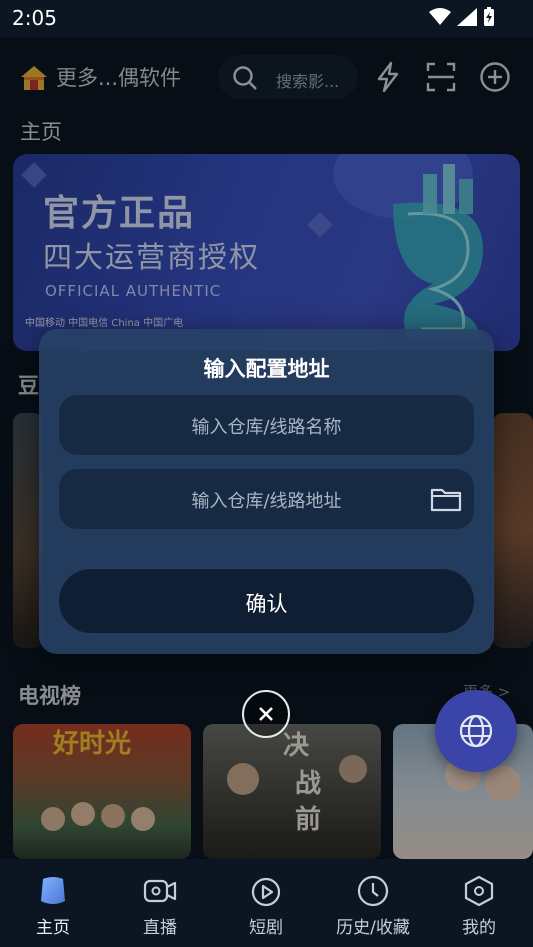 The height and width of the screenshot is (947, 533). Describe the element at coordinates (160, 891) in the screenshot. I see `video-camera-icon` at that location.